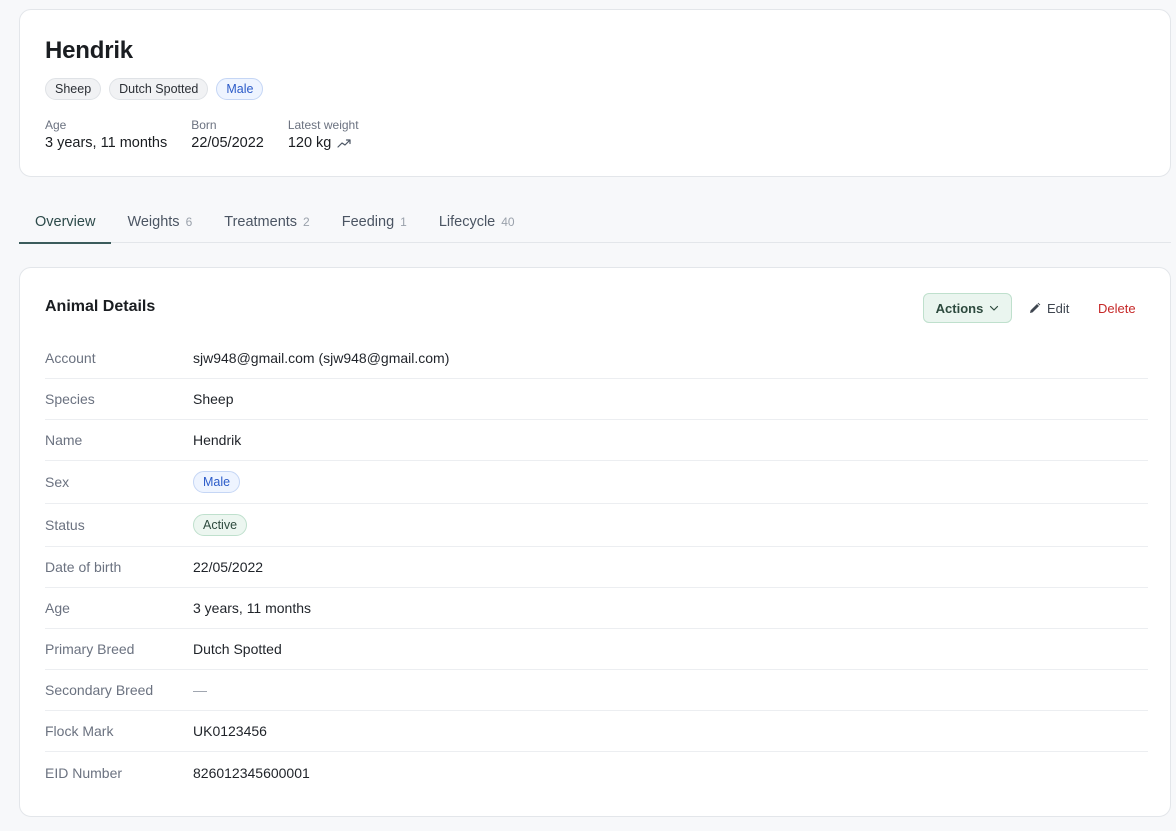 Image resolution: width=1176 pixels, height=831 pixels. Describe the element at coordinates (70, 399) in the screenshot. I see `detail-label: Species` at that location.